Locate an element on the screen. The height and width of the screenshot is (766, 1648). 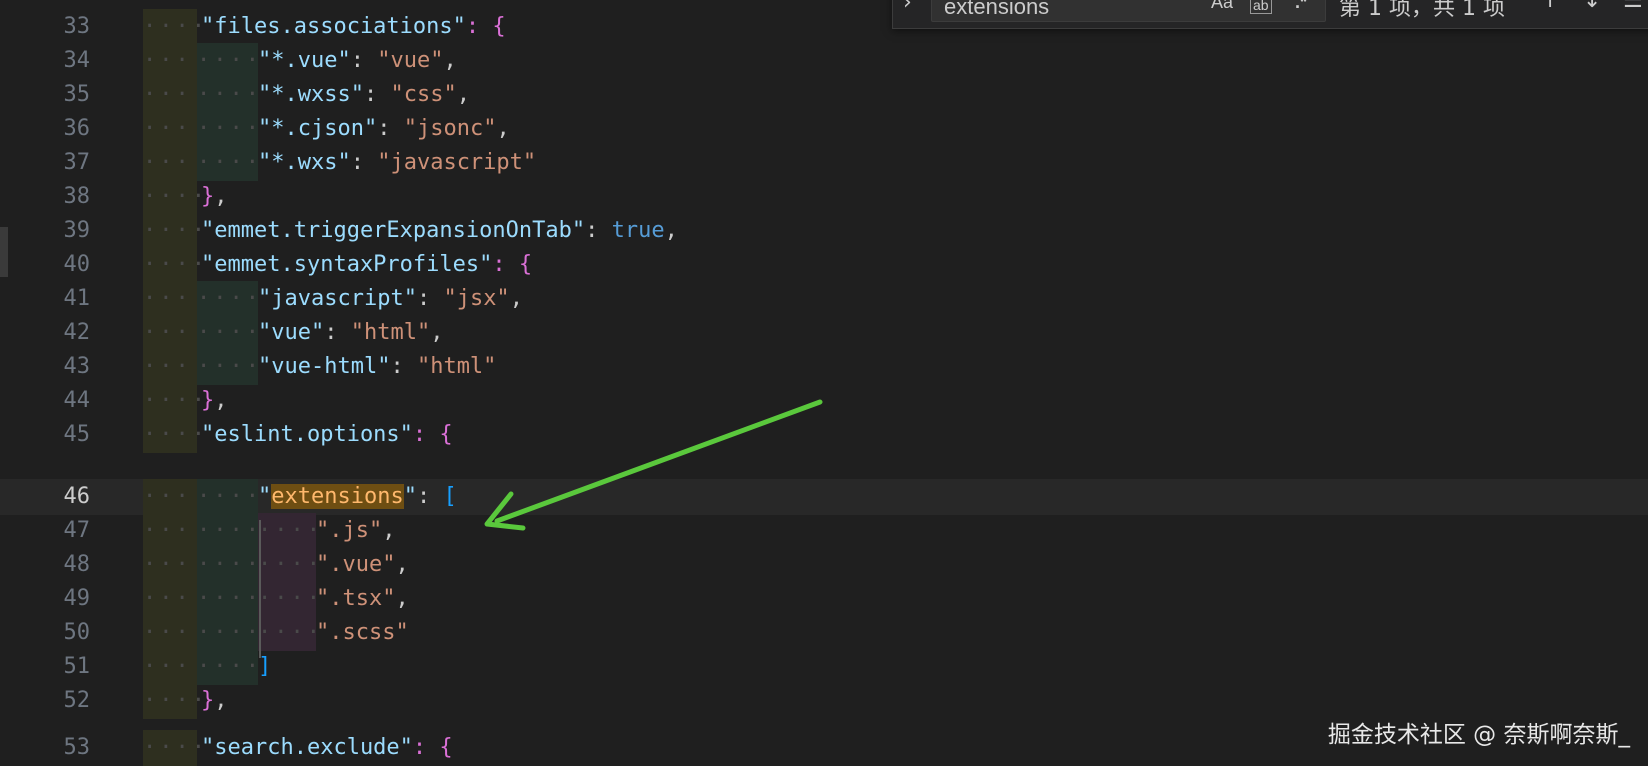
line-number: 47 is located at coordinates (77, 530).